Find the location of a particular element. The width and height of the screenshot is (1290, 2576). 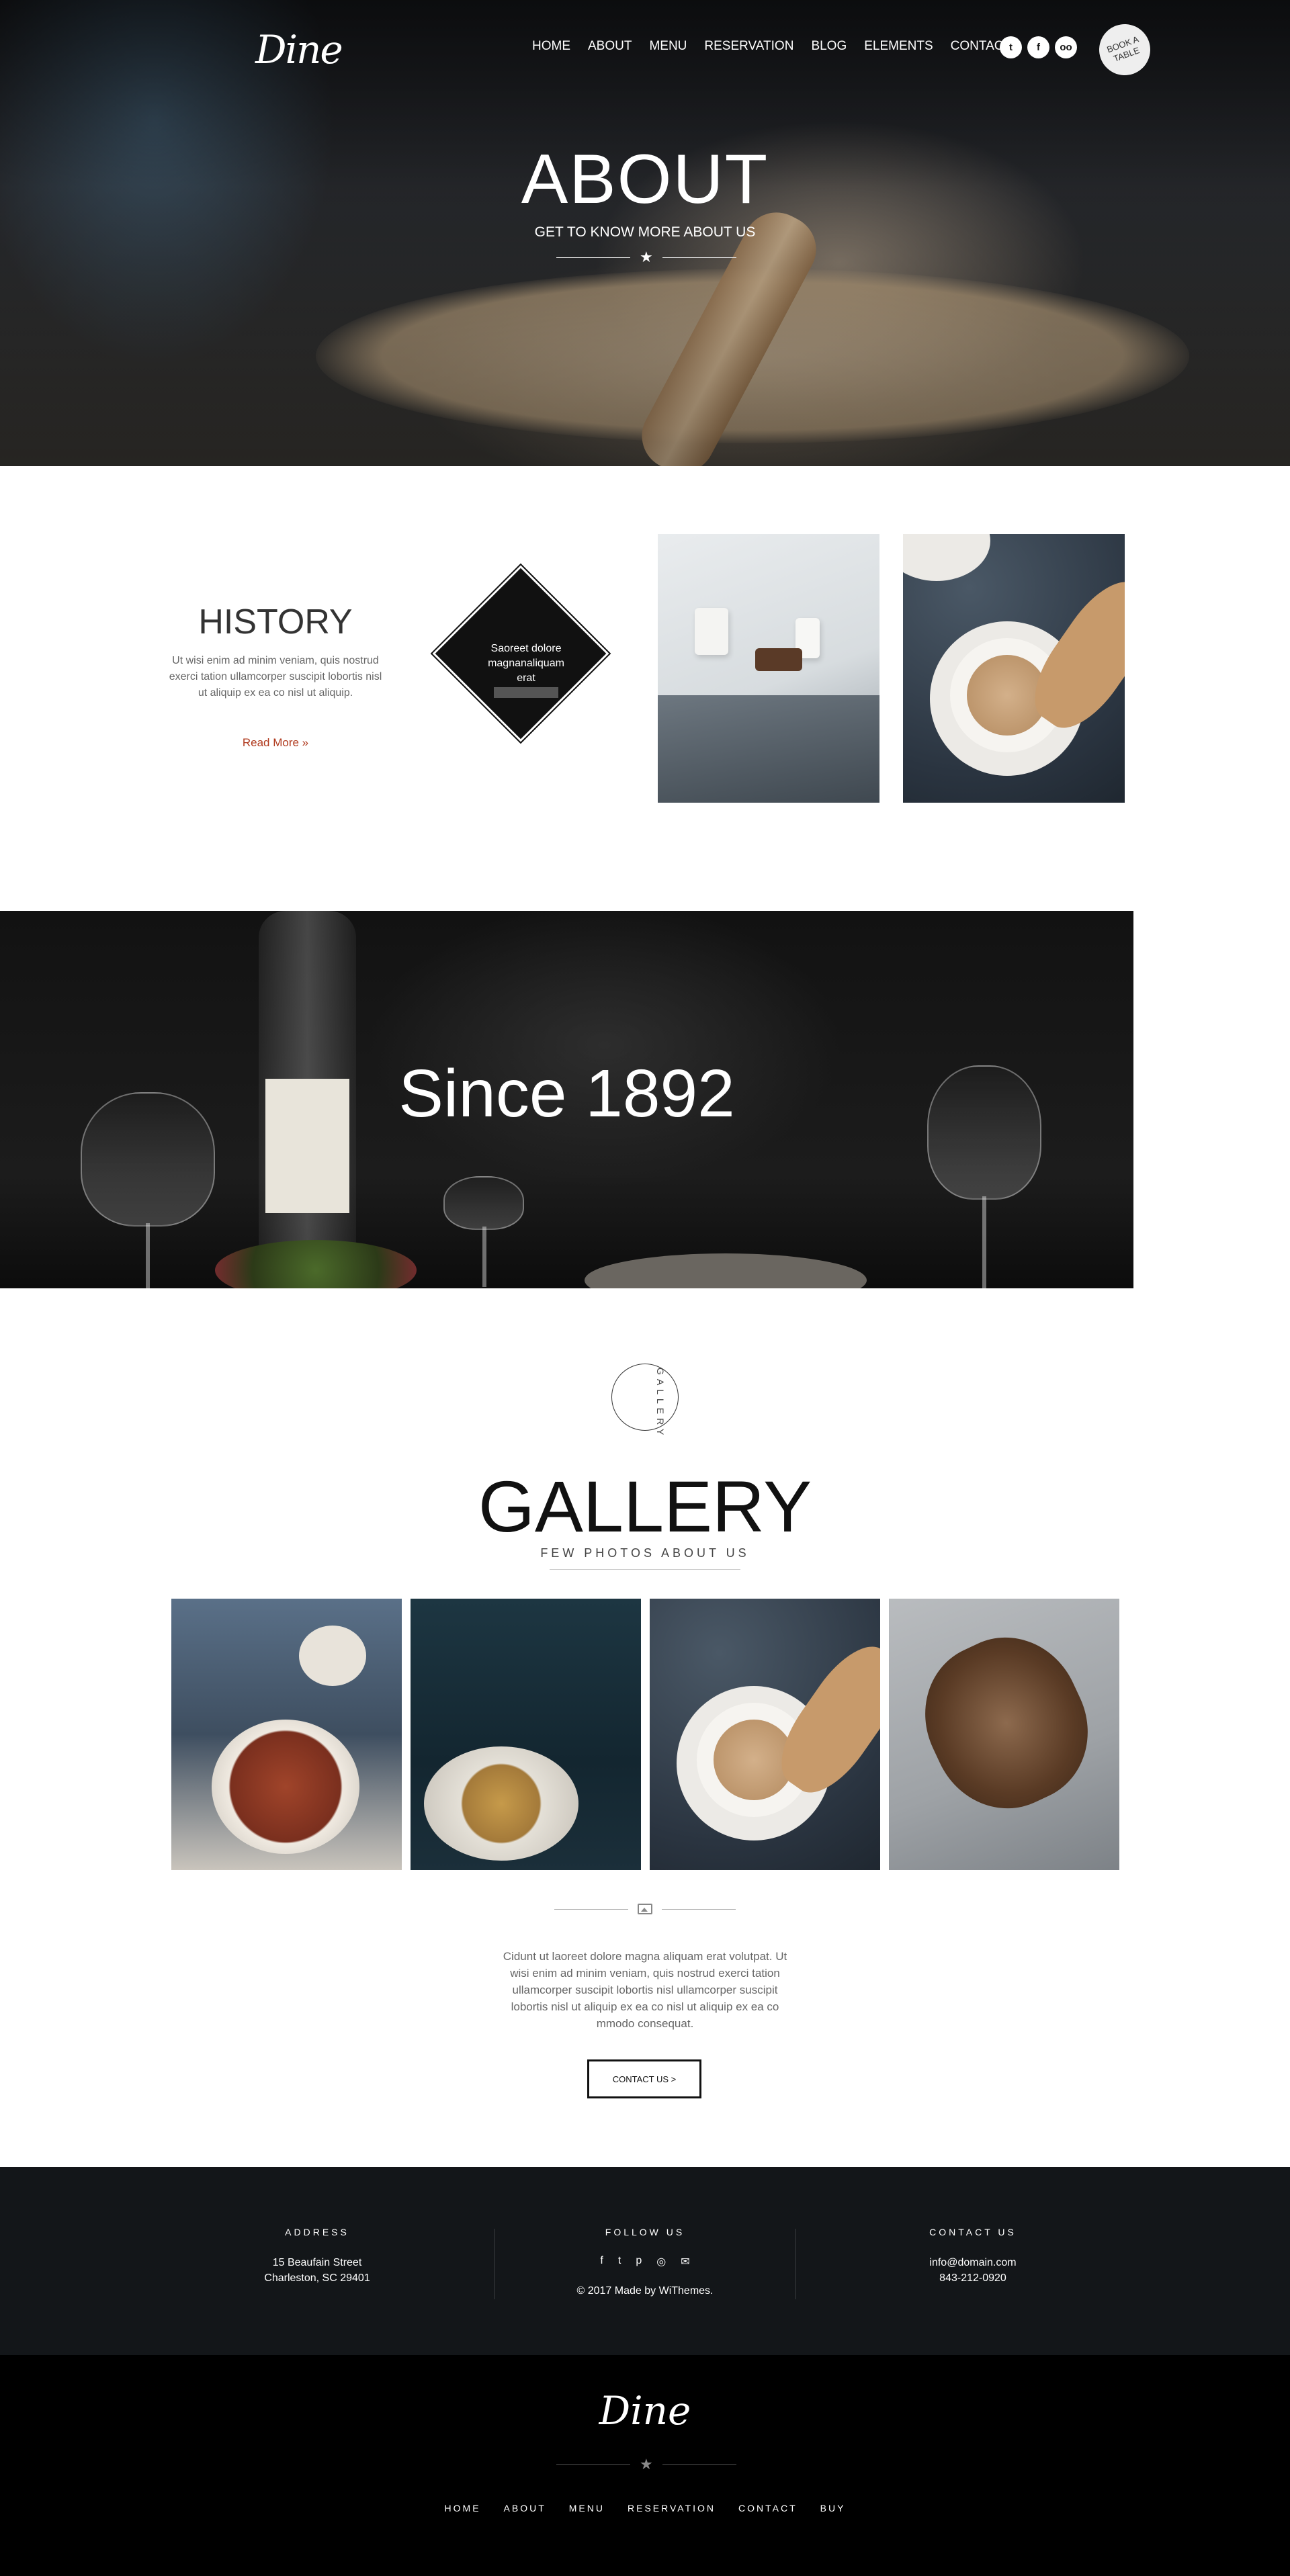

footer-nav-buy: BUY is located at coordinates (833, 2509).